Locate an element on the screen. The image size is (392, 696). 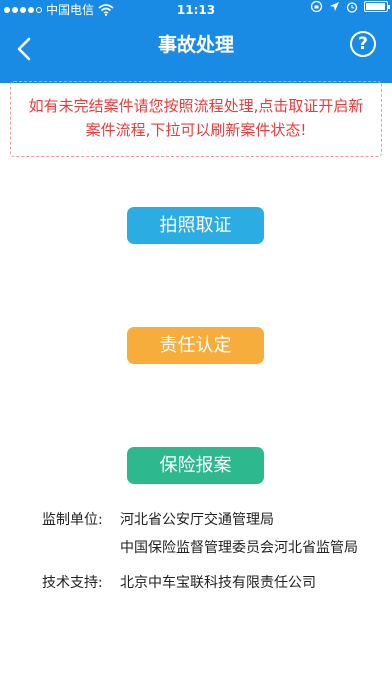
help-icon: ? is located at coordinates (363, 44).